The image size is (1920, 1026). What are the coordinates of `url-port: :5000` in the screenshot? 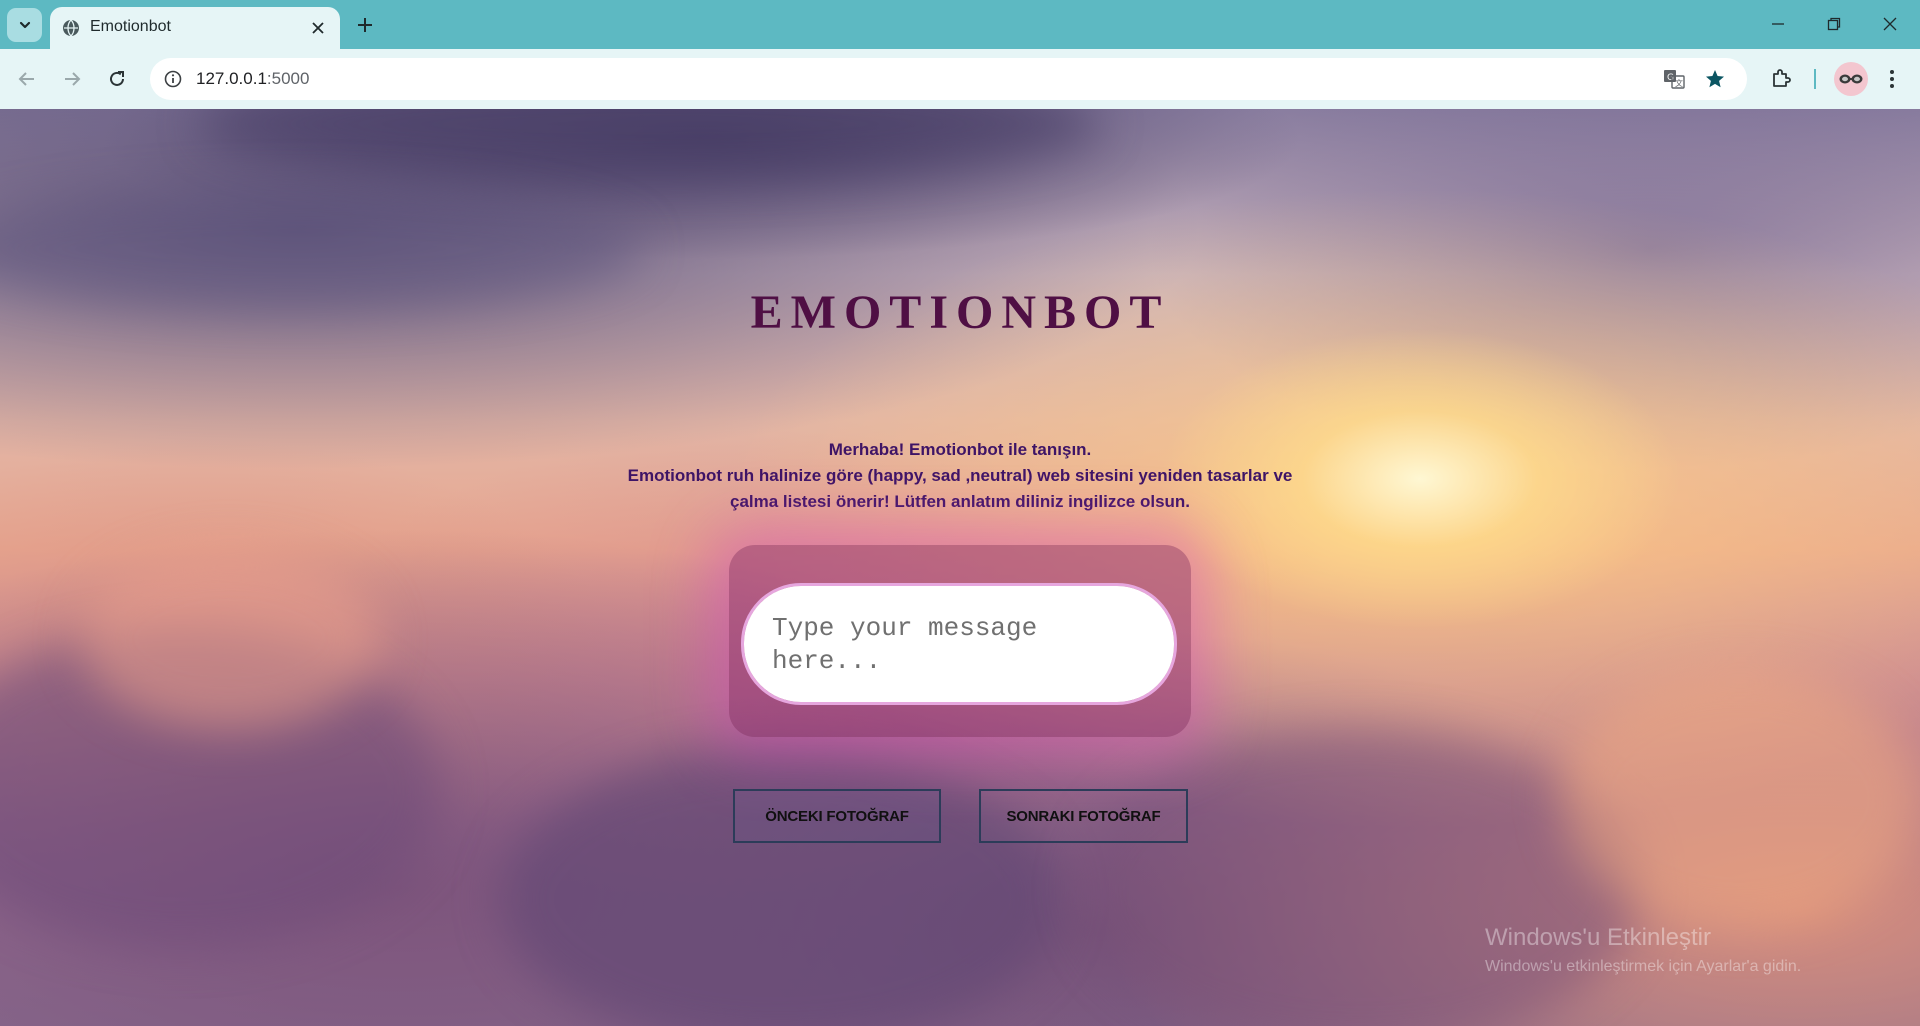 It's located at (288, 78).